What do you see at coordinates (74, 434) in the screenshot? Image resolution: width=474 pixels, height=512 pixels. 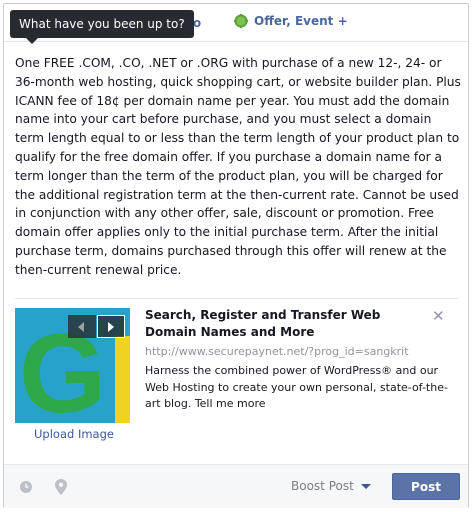 I see `upload-image-link: Upload Image` at bounding box center [74, 434].